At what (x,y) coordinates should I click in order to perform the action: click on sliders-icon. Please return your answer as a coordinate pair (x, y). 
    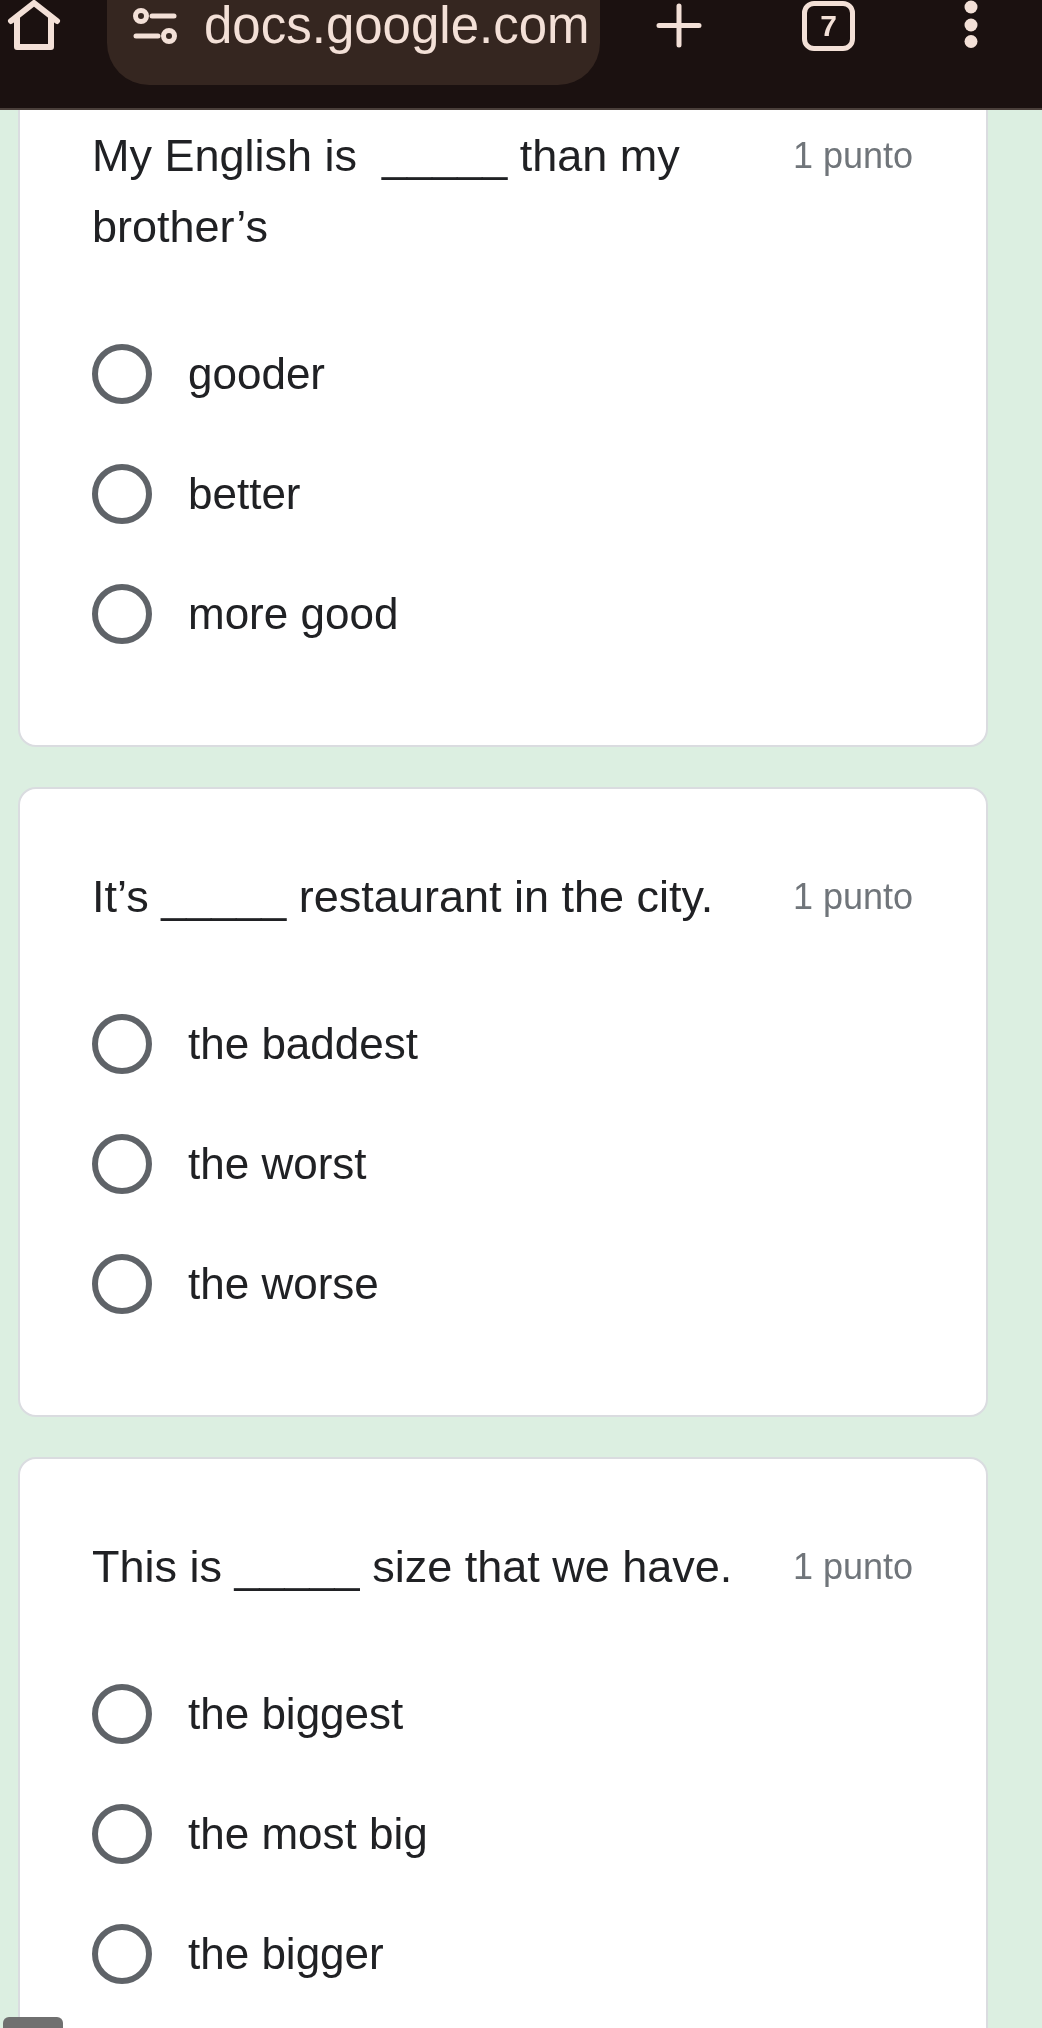
    Looking at the image, I should click on (155, 26).